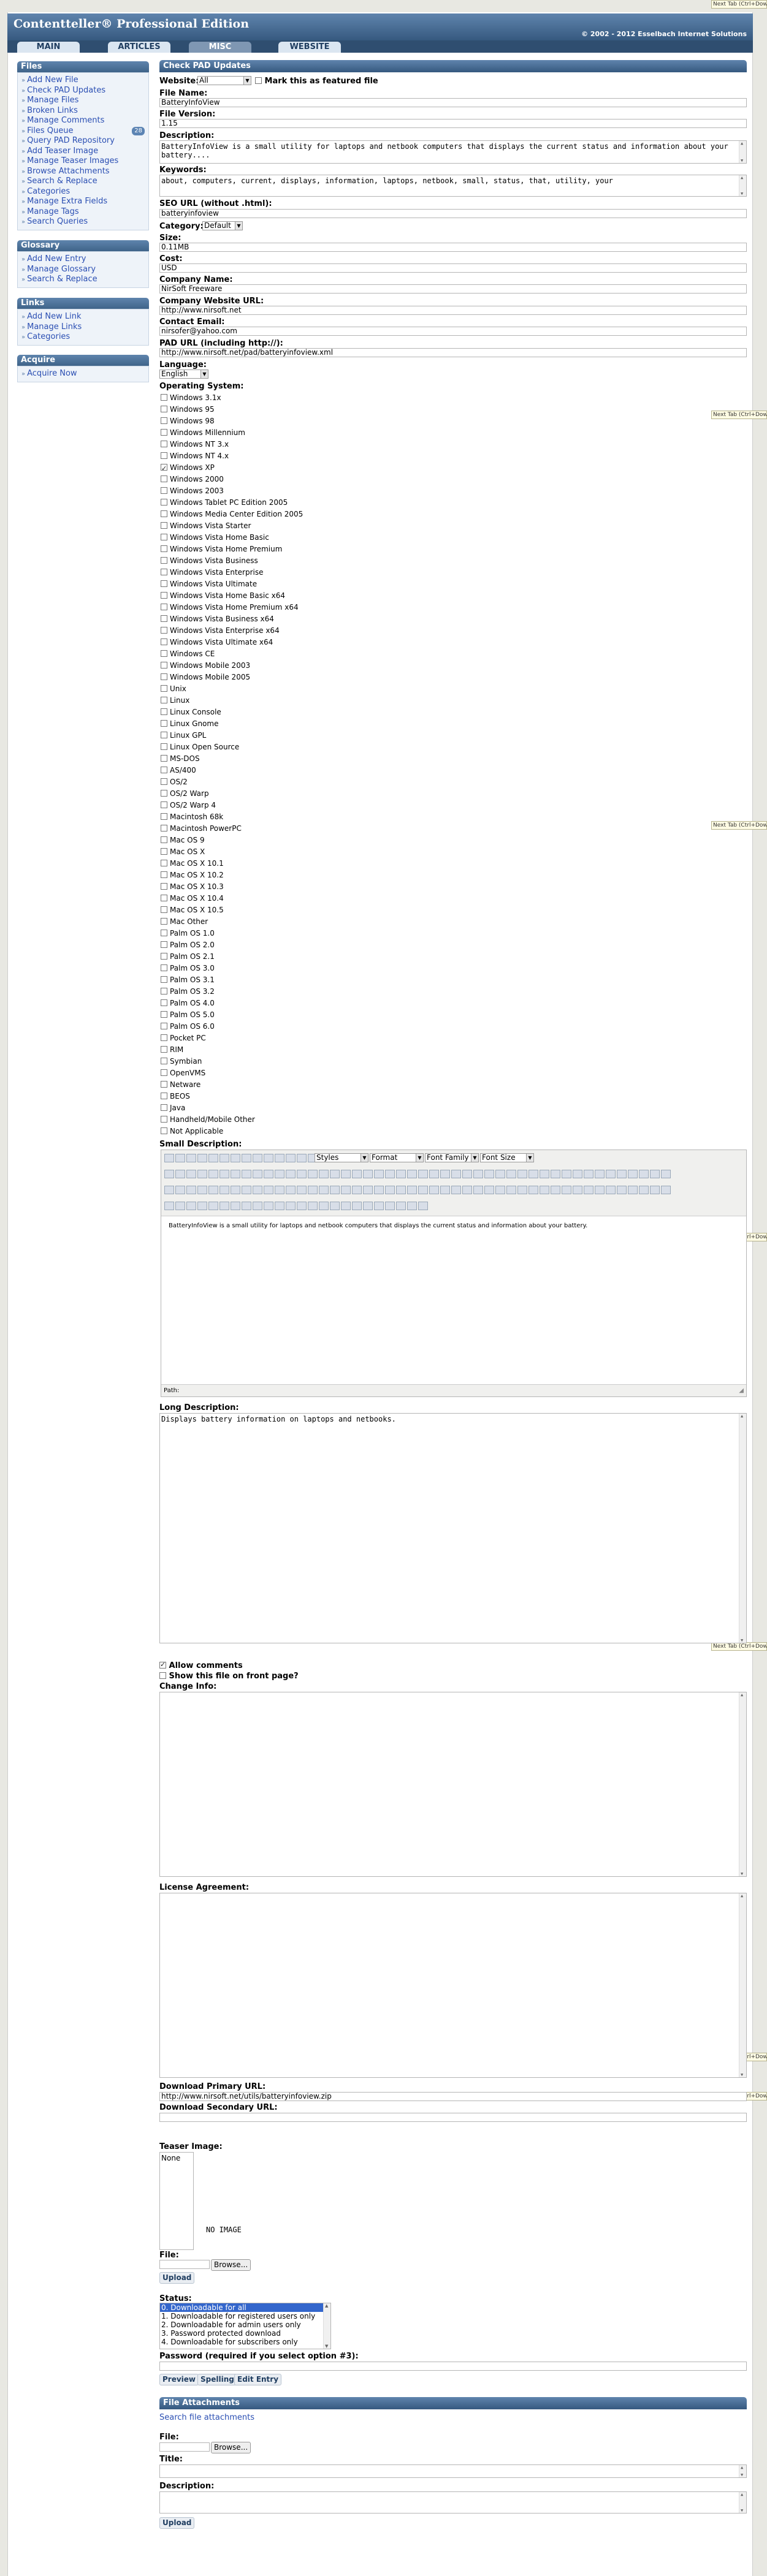 The image size is (767, 2576). What do you see at coordinates (184, 922) in the screenshot?
I see `os-option: Mac Other` at bounding box center [184, 922].